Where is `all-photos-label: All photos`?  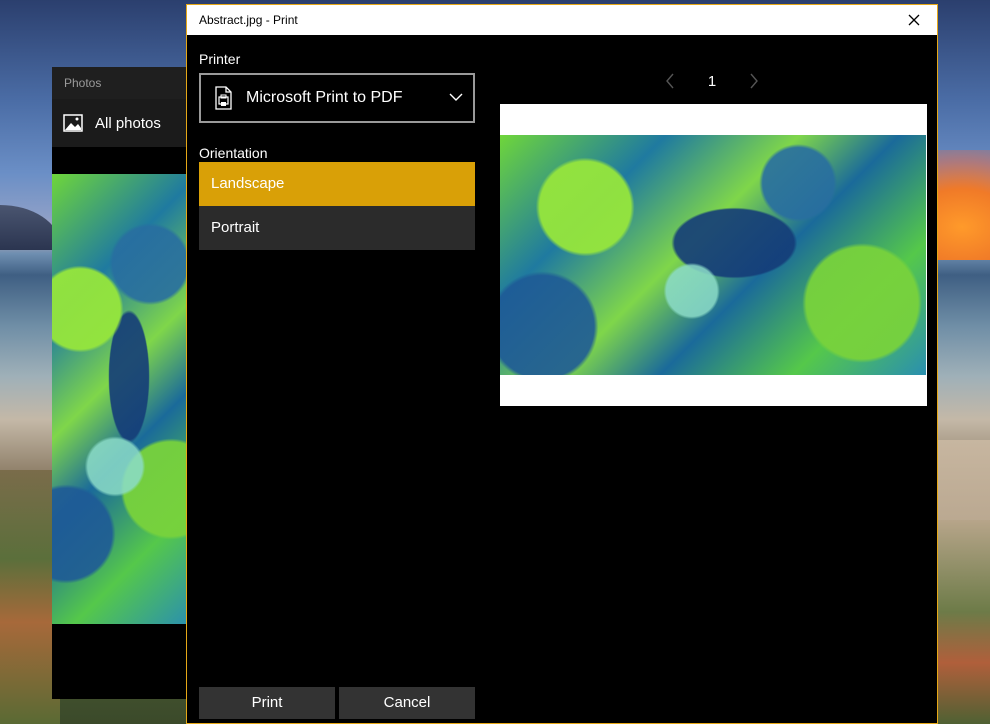 all-photos-label: All photos is located at coordinates (128, 123).